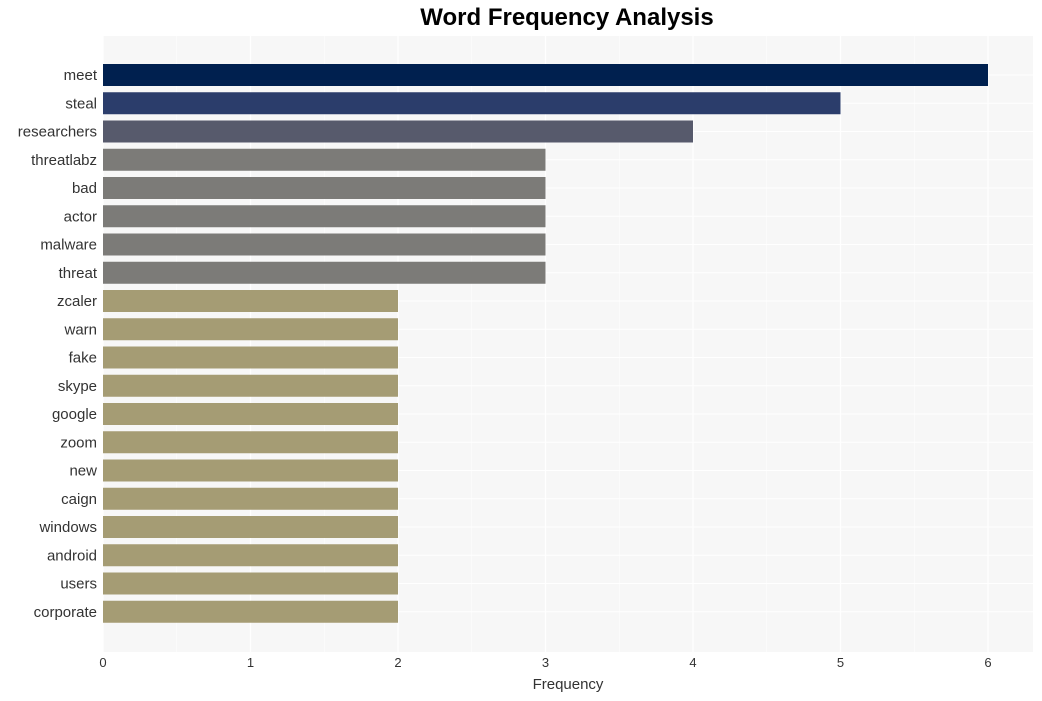  I want to click on y-tick-label: warn, so click(80, 329).